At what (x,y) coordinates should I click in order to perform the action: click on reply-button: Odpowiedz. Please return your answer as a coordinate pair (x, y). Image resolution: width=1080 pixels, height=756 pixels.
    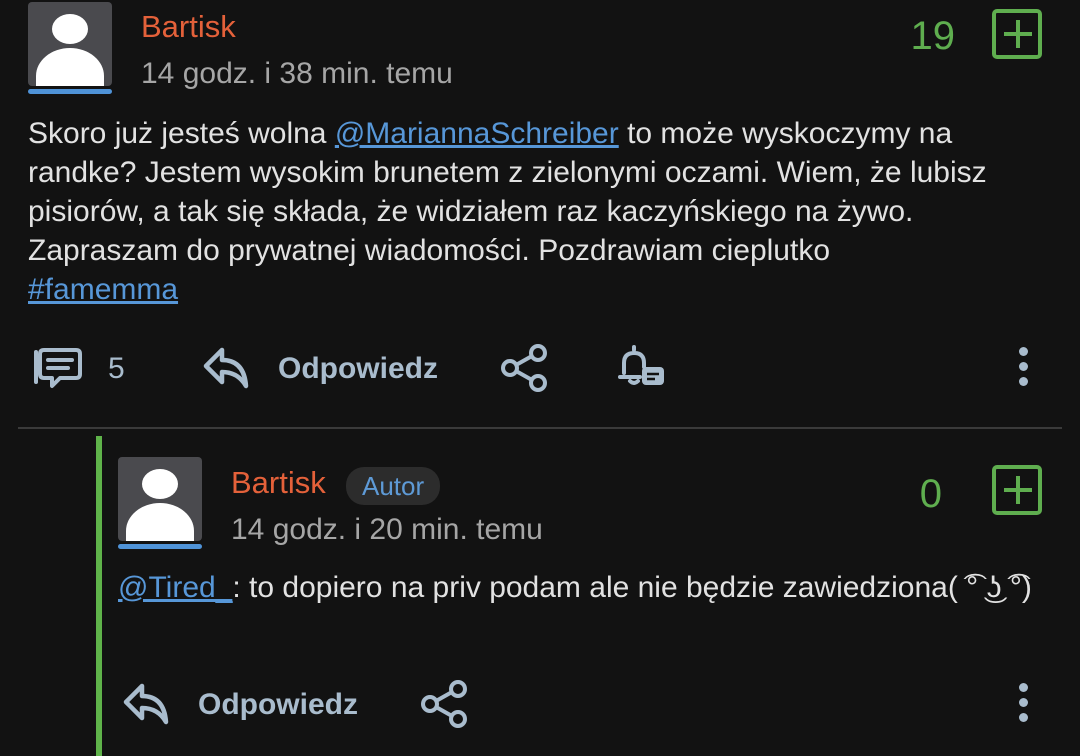
    Looking at the image, I should click on (358, 369).